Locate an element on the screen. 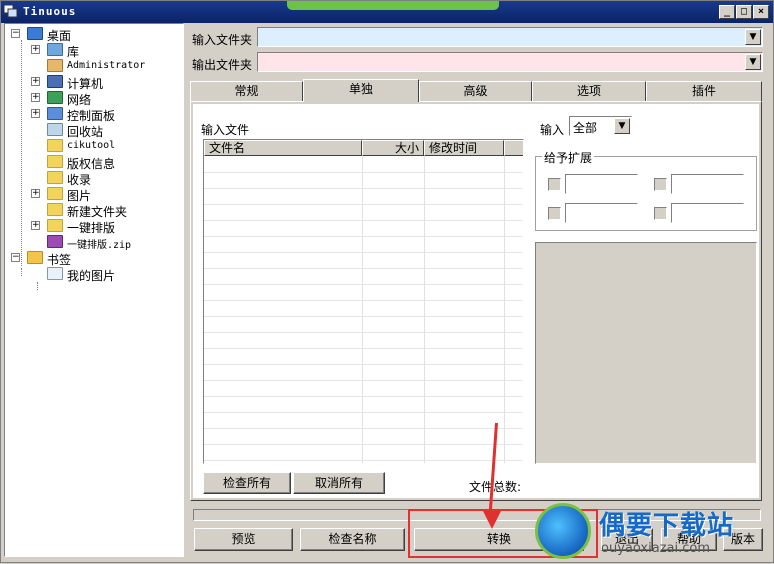 The width and height of the screenshot is (774, 564). preview-area is located at coordinates (646, 353).